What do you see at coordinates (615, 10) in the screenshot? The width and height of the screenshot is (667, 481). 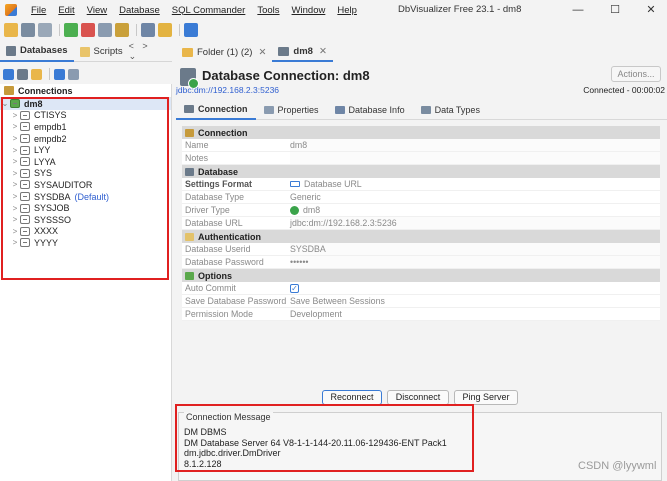 I see `maximize-button: ☐` at bounding box center [615, 10].